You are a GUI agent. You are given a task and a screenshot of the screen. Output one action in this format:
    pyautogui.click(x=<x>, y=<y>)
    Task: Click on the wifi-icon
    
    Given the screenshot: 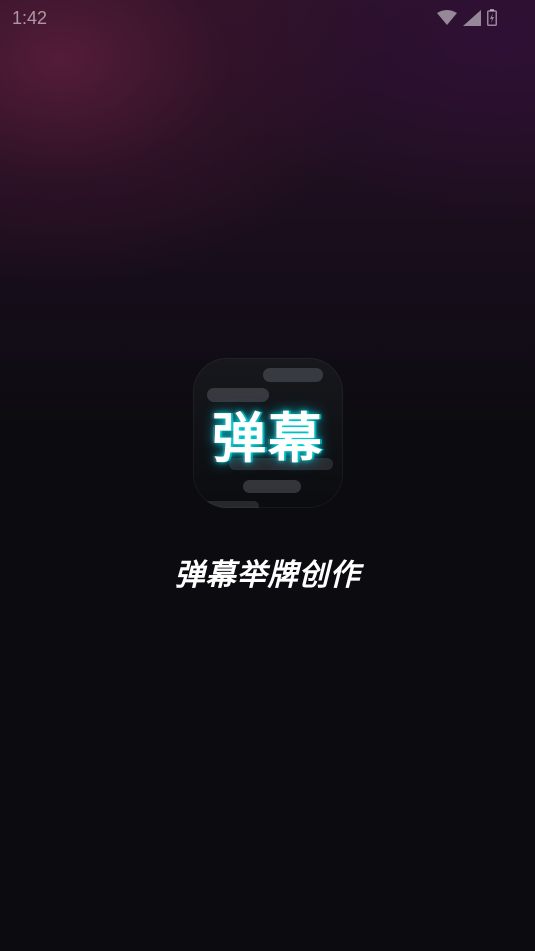 What is the action you would take?
    pyautogui.click(x=447, y=19)
    